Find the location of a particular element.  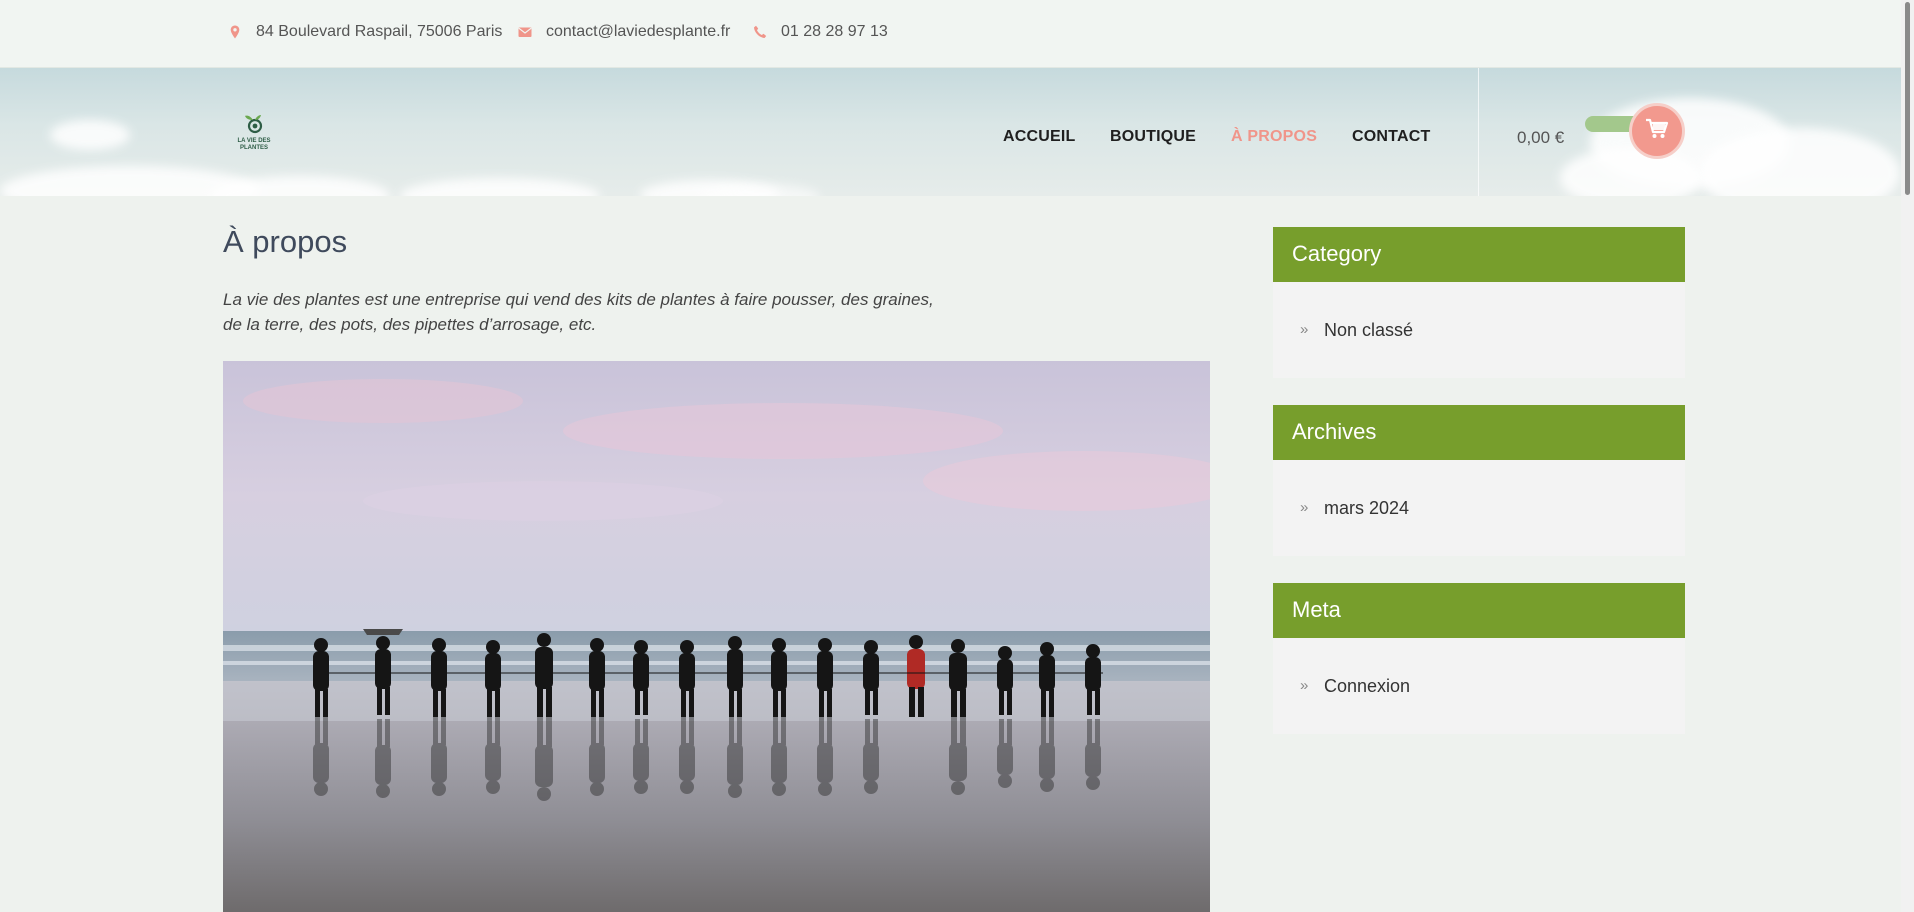

email-item: contact@laviedesplante.fr is located at coordinates (624, 32).